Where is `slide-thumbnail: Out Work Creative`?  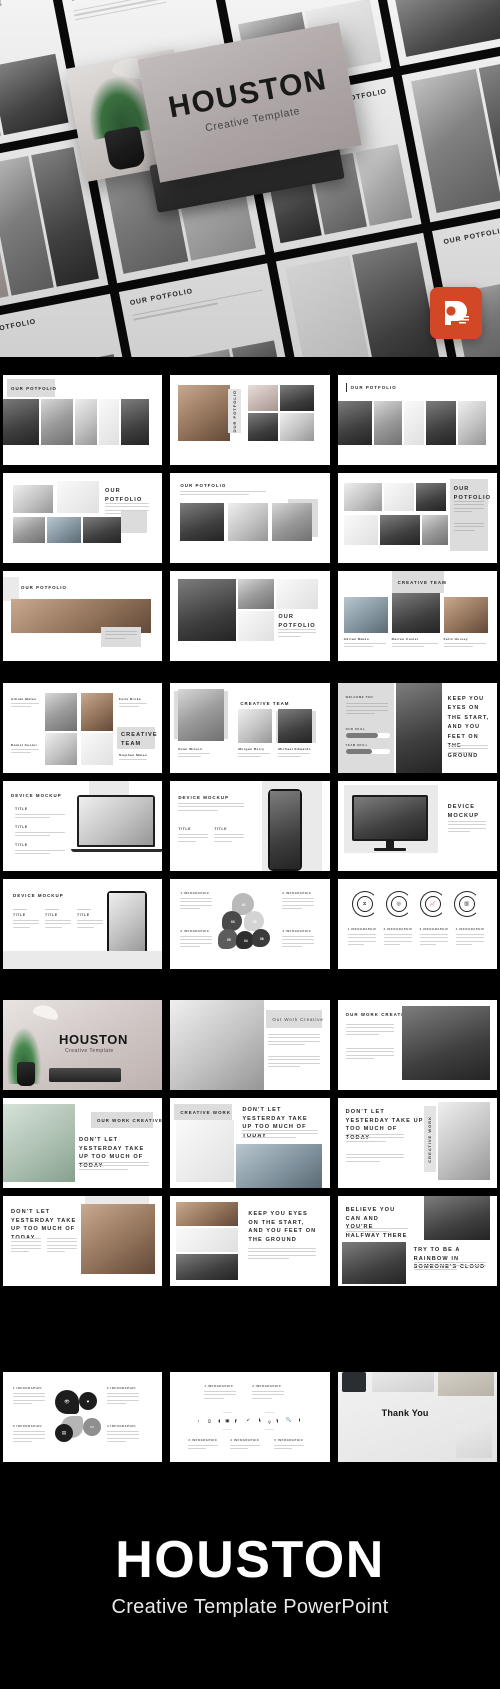
slide-thumbnail: Out Work Creative is located at coordinates (250, 1045).